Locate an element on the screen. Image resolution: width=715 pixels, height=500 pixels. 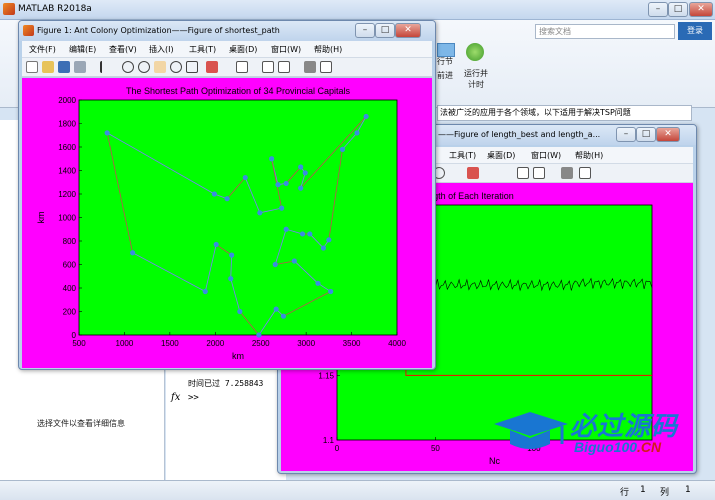
x-tick-label-4: 2500 is located at coordinates (261, 343).